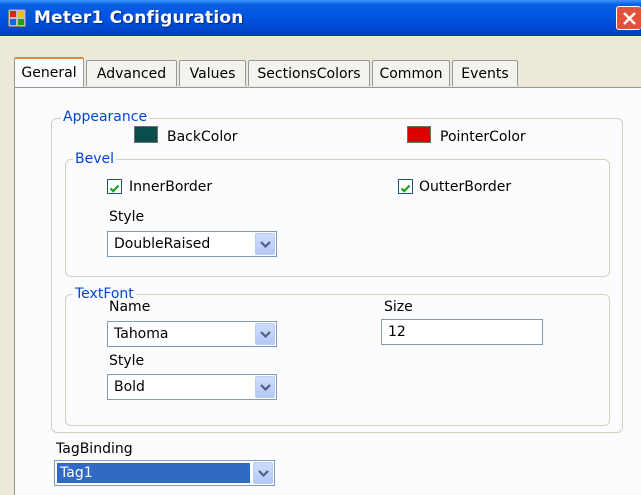 The image size is (641, 495). Describe the element at coordinates (398, 307) in the screenshot. I see `font-size-label: Size` at that location.